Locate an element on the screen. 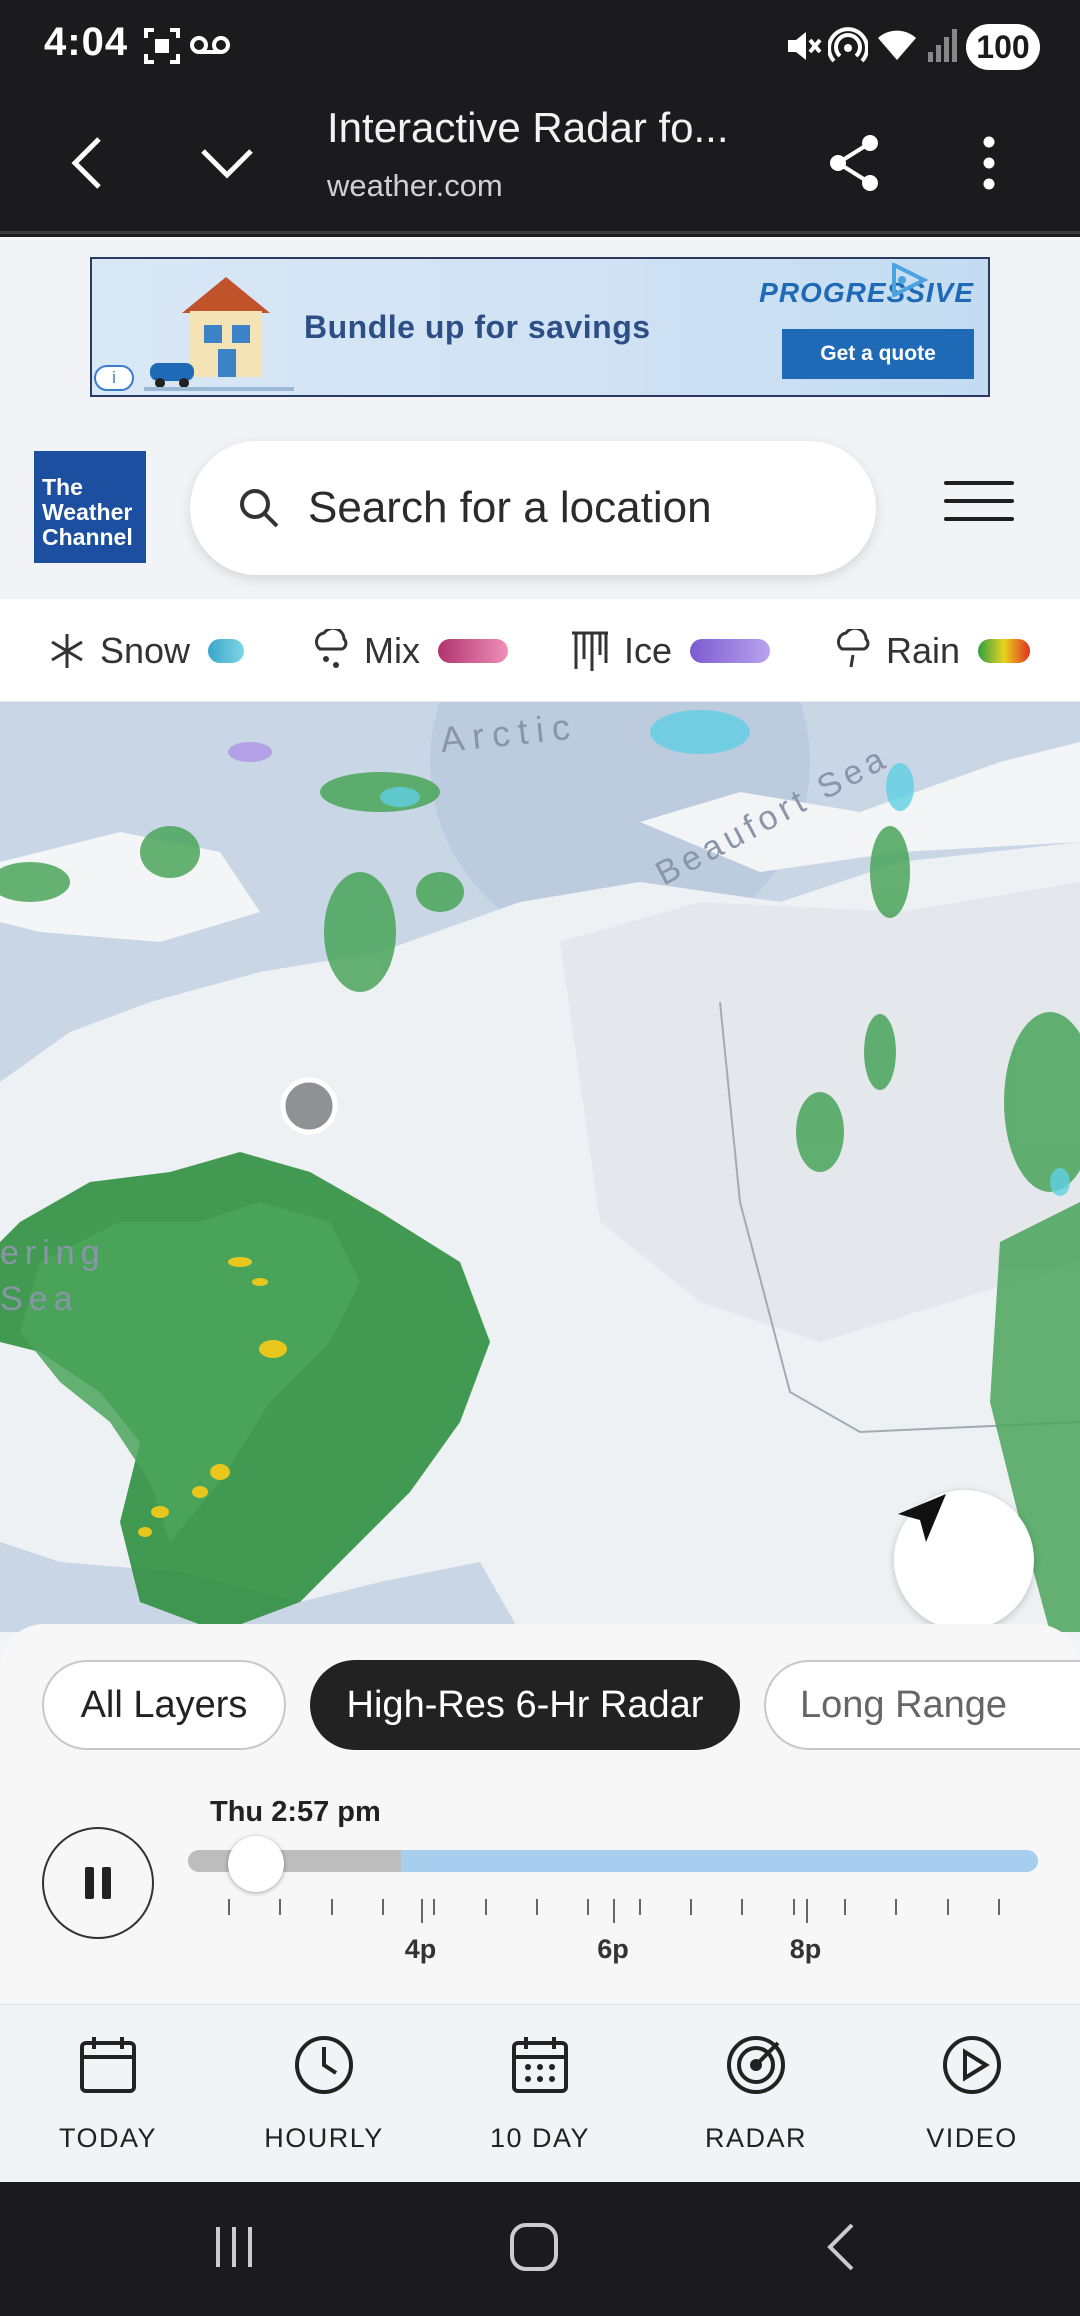  back-chevron-icon is located at coordinates (840, 2247).